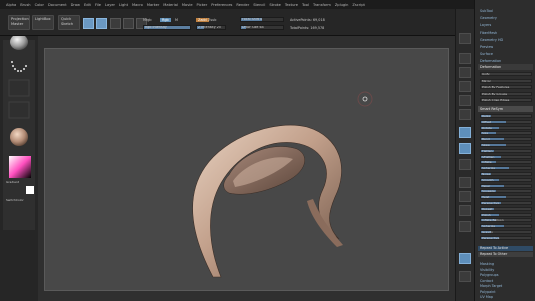 The height and width of the screenshot is (301, 535). Describe the element at coordinates (465, 182) in the screenshot. I see `move-icon` at that location.